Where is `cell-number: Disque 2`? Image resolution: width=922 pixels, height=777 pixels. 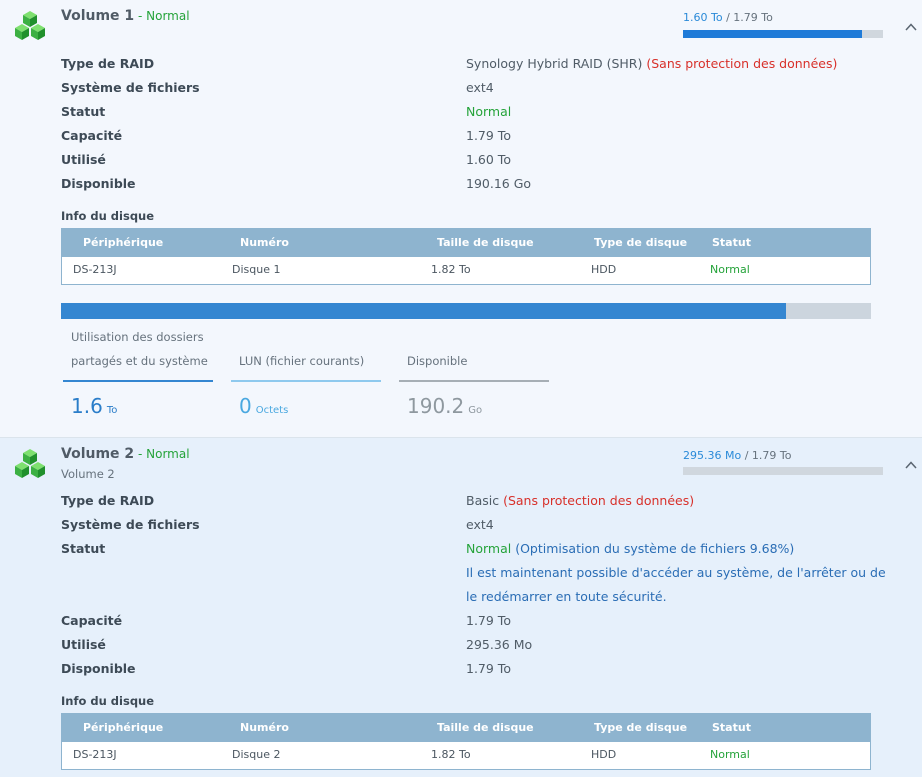
cell-number: Disque 2 is located at coordinates (256, 754).